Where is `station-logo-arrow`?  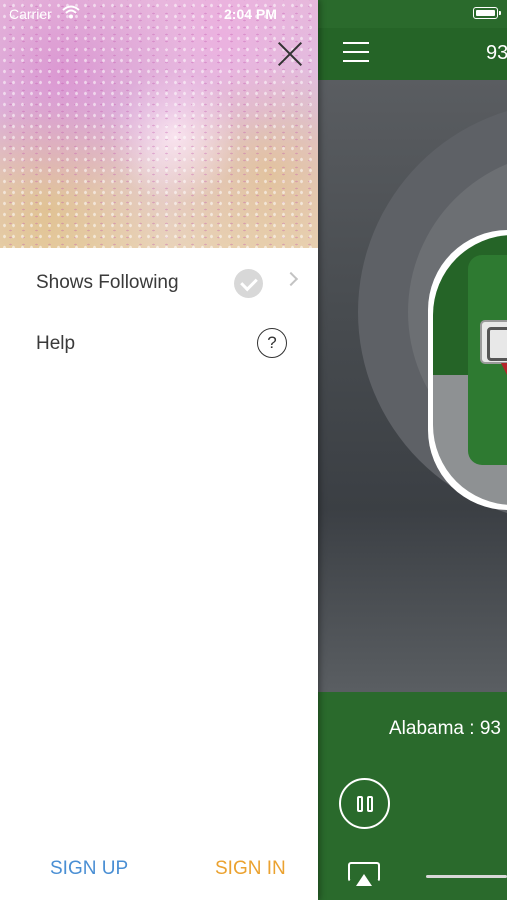 station-logo-arrow is located at coordinates (504, 369).